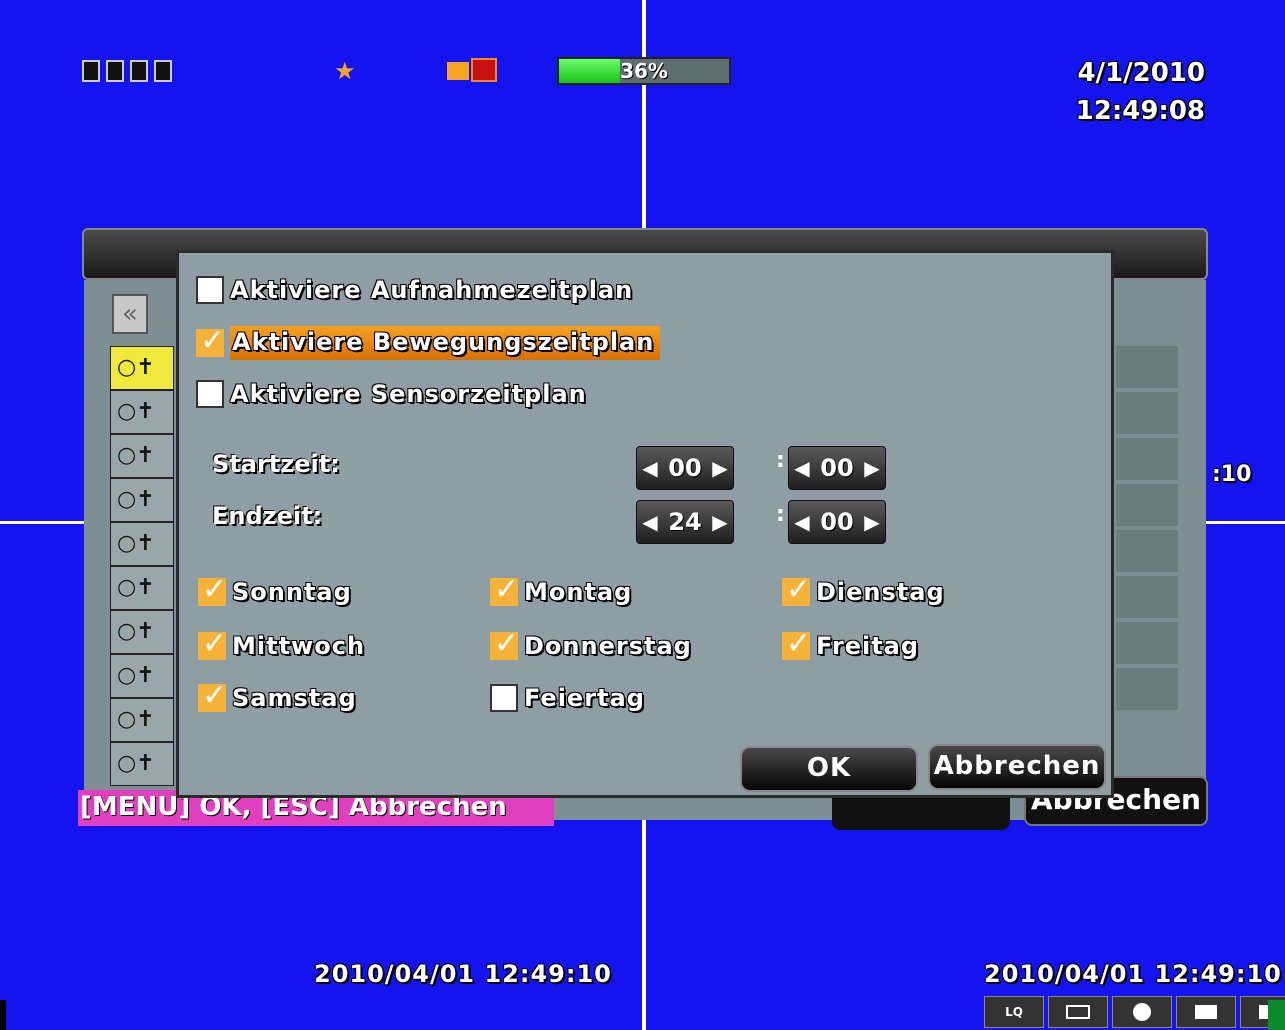 The height and width of the screenshot is (1030, 1285). I want to click on start-hour-value: 00, so click(685, 468).